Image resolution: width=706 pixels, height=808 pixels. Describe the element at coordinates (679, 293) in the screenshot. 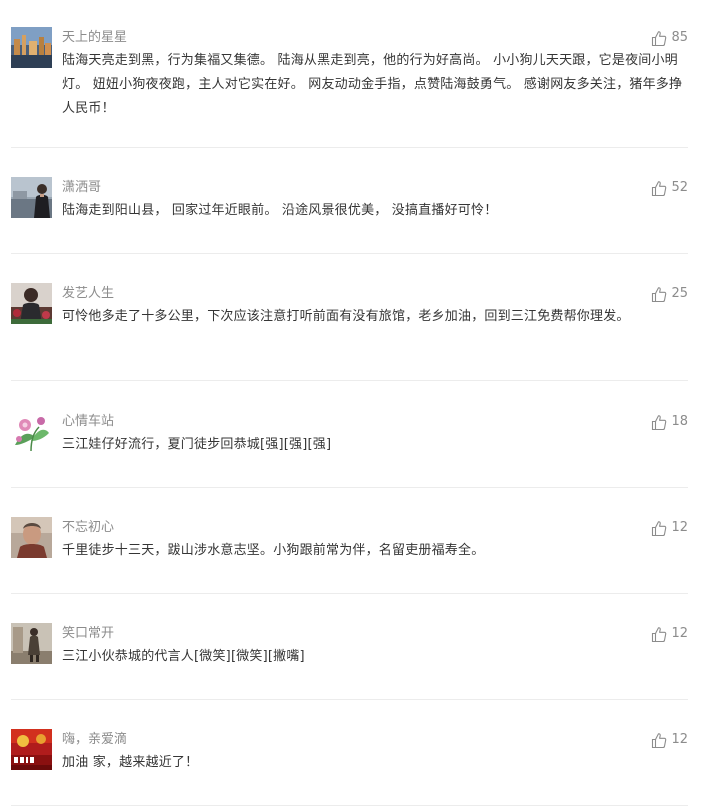

I see `like-count: 25` at that location.